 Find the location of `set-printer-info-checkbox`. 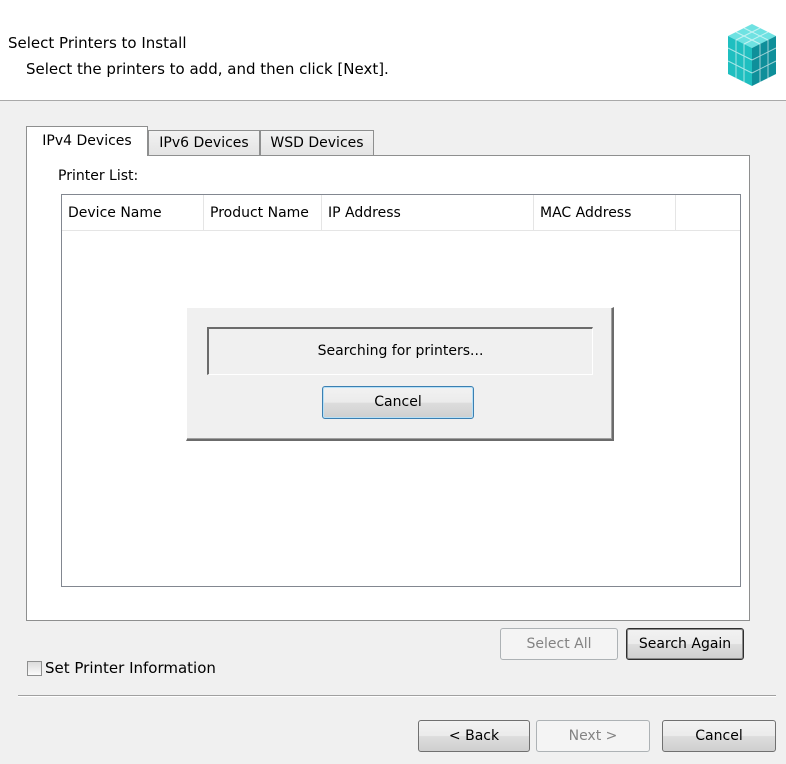

set-printer-info-checkbox is located at coordinates (34, 668).